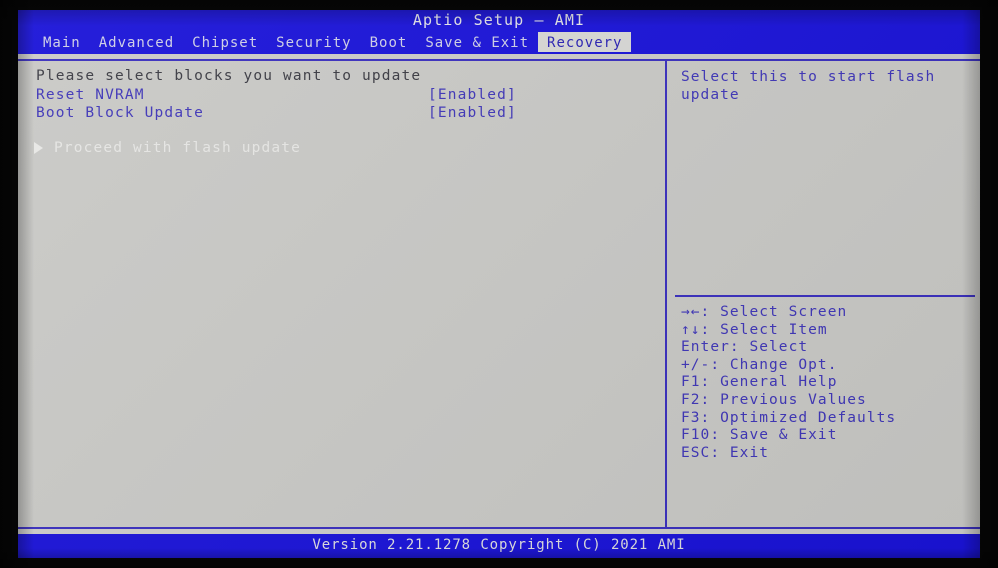 This screenshot has width=998, height=568. I want to click on setting-label: Boot Block Update, so click(120, 113).